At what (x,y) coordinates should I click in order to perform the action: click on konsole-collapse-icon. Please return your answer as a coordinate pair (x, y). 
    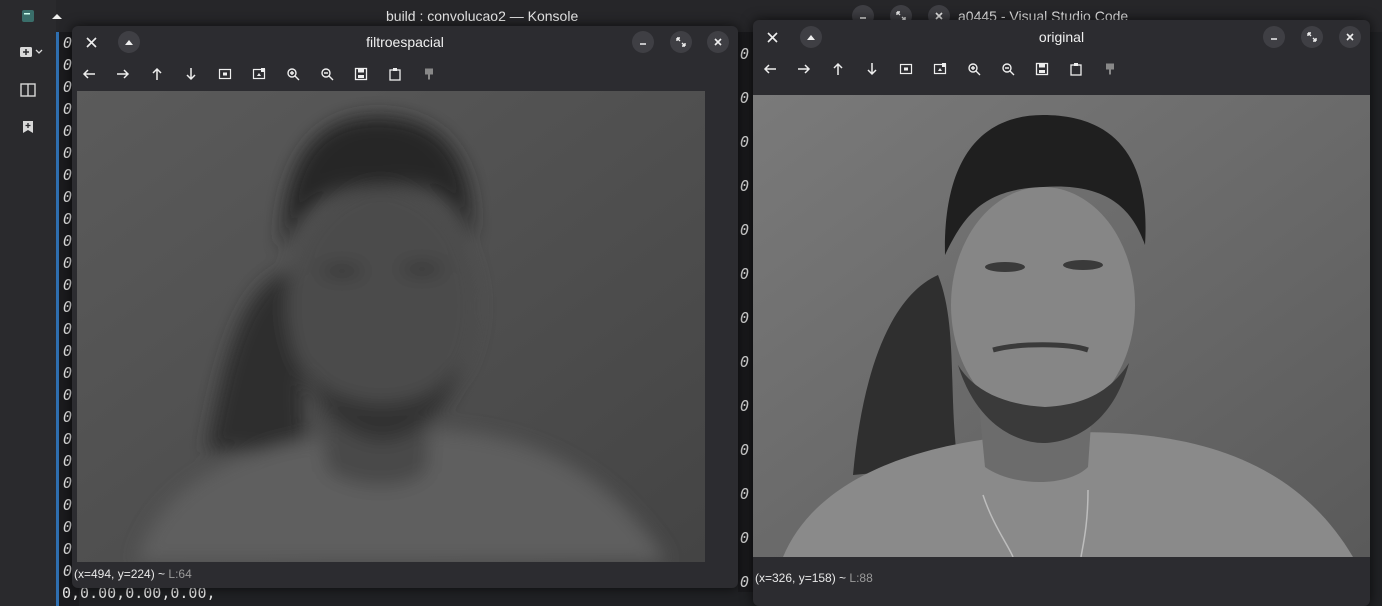
    Looking at the image, I should click on (57, 16).